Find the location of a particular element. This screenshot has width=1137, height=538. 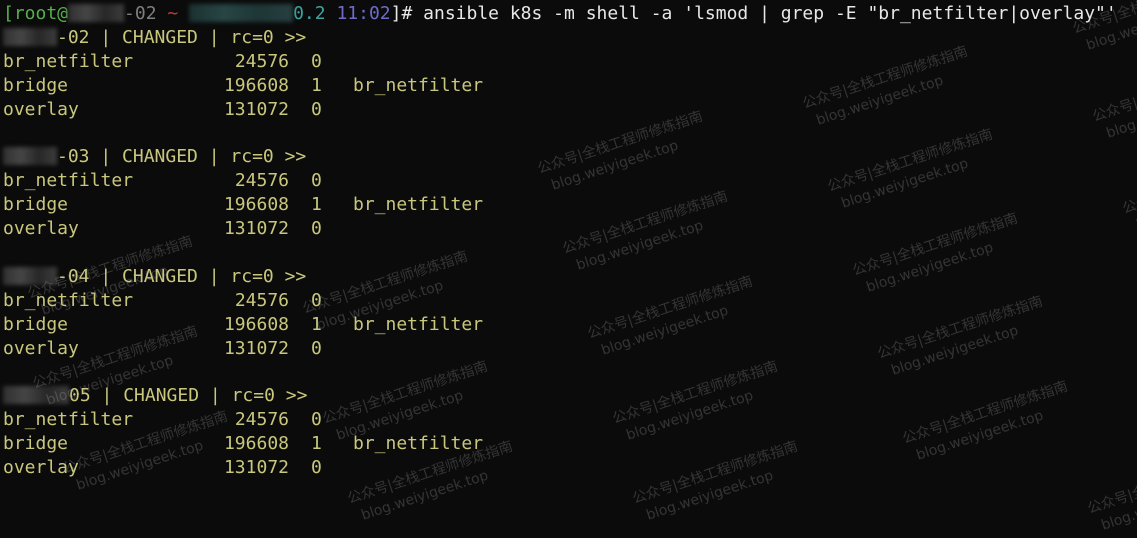

host-suffix: -04 is located at coordinates (73, 276).